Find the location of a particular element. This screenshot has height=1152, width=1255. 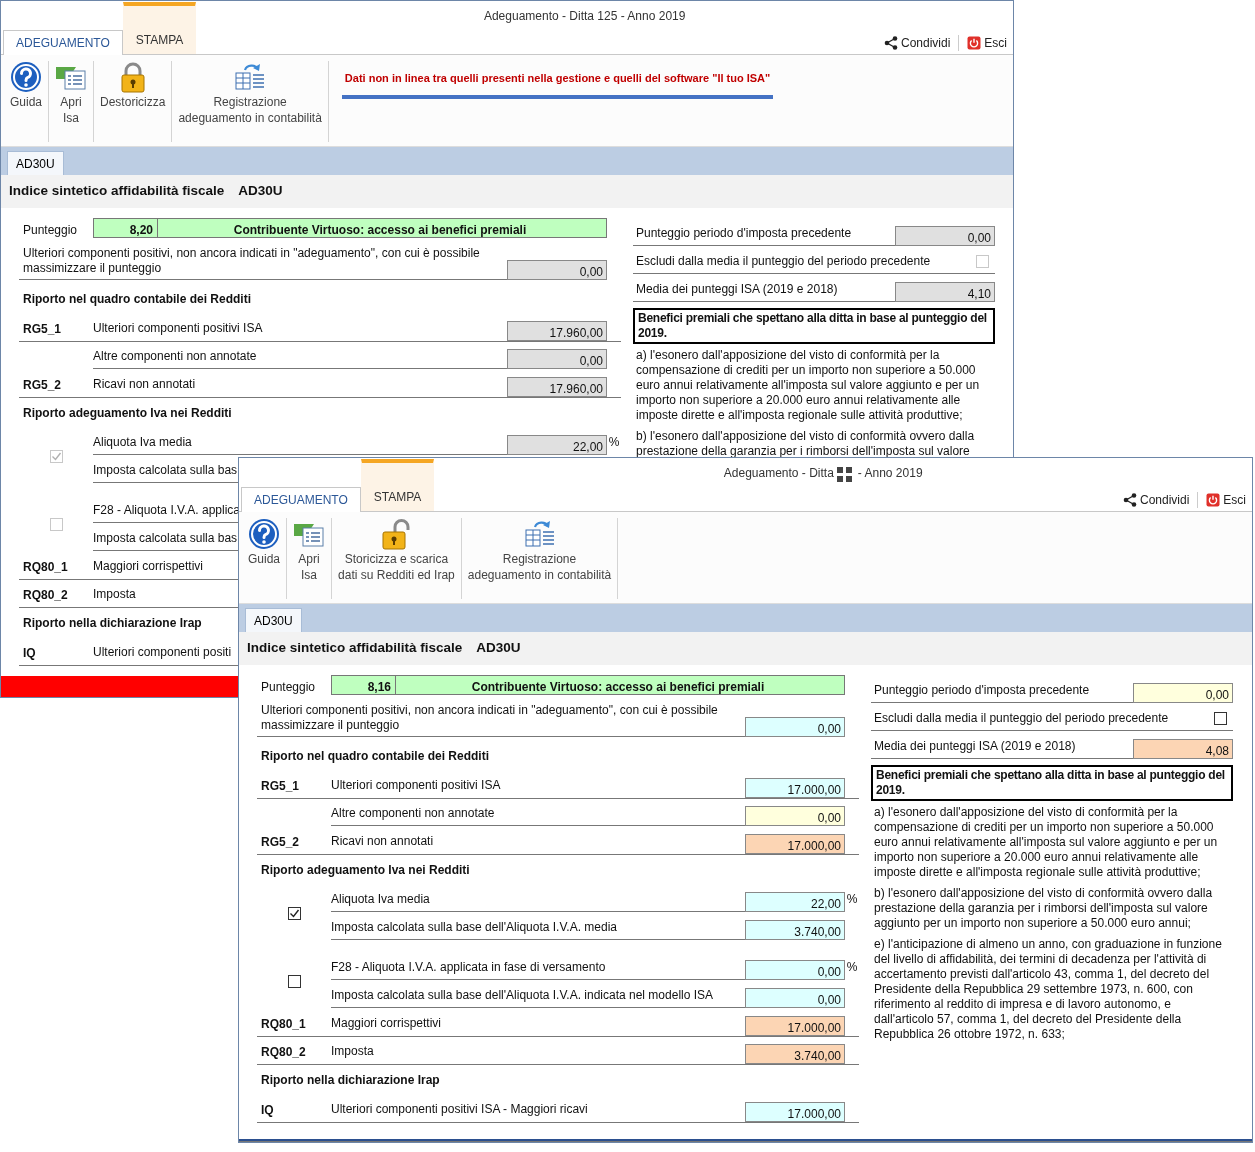

window-title: Adeguamento - Ditta is located at coordinates (778, 473).